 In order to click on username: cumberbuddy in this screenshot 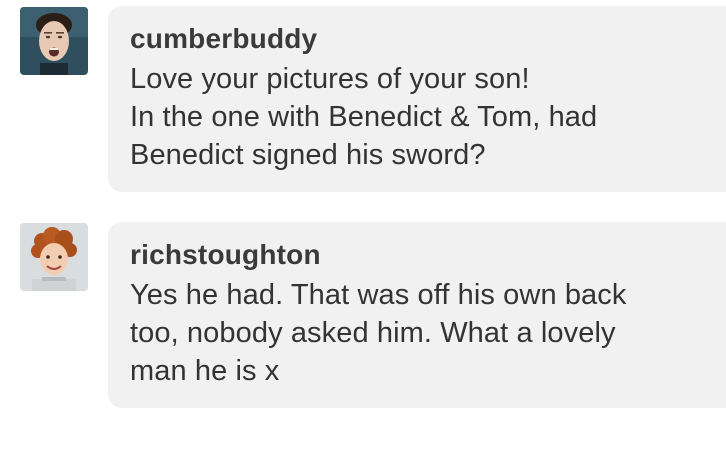, I will do `click(423, 39)`.